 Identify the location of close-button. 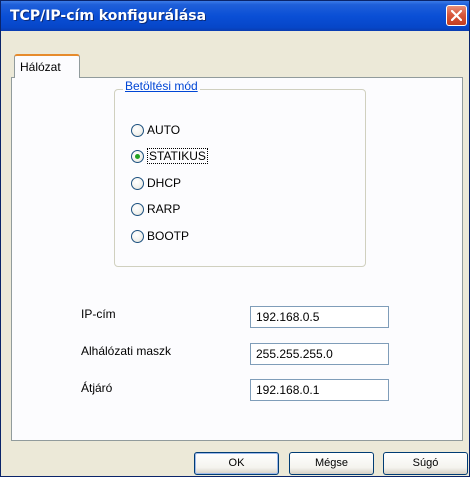
(456, 15).